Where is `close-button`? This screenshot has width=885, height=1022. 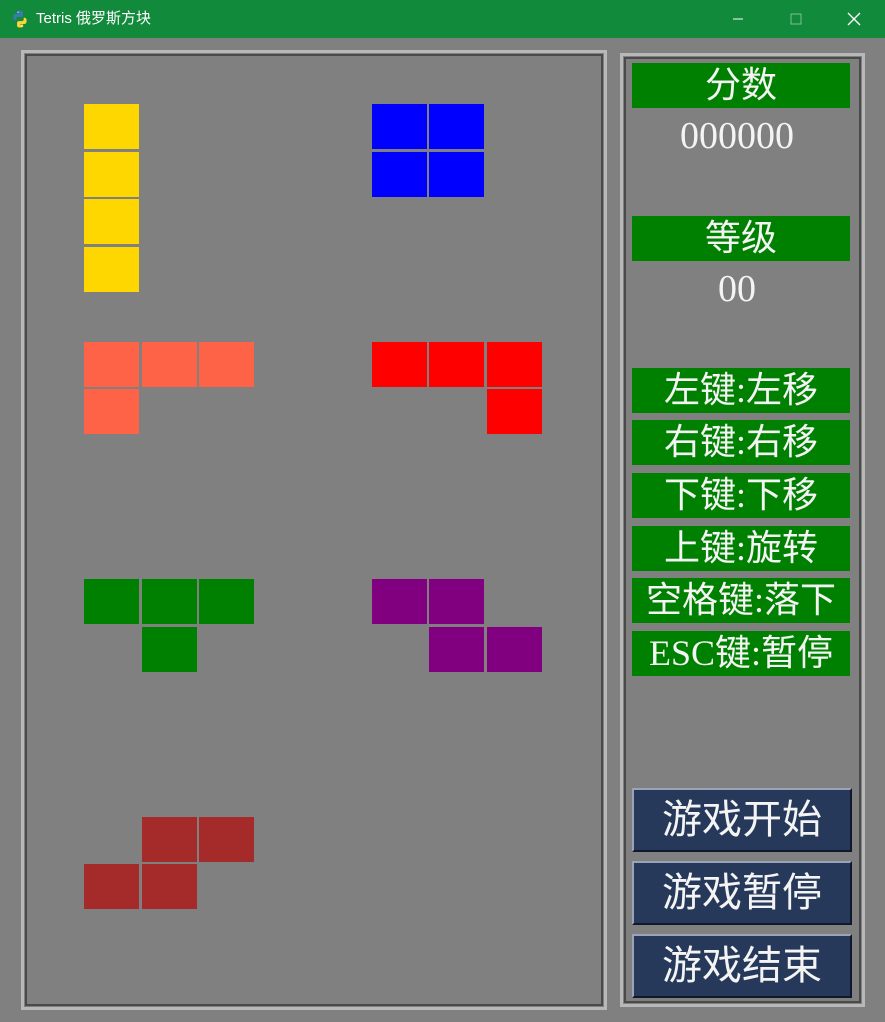 close-button is located at coordinates (854, 19).